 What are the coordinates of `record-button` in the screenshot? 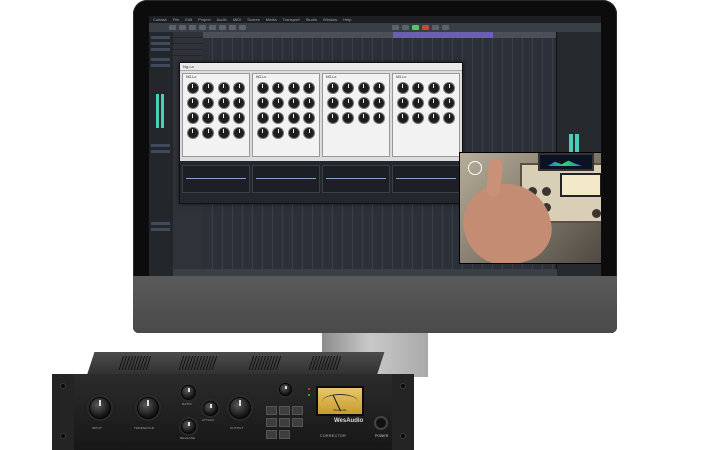 It's located at (425, 27).